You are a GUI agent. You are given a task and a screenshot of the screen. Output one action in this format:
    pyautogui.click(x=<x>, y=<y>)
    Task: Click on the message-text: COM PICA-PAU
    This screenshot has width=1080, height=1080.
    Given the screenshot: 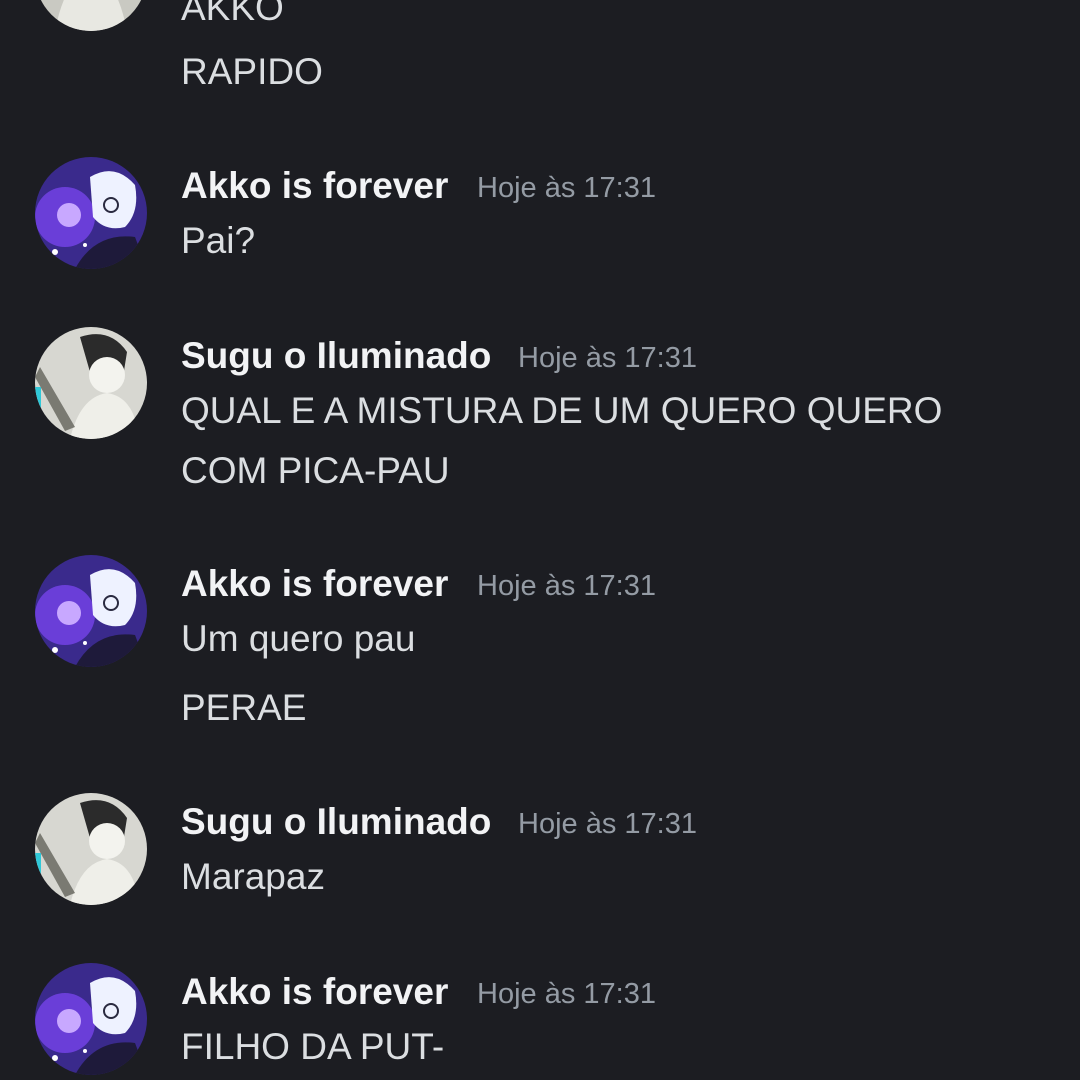 What is the action you would take?
    pyautogui.click(x=315, y=470)
    